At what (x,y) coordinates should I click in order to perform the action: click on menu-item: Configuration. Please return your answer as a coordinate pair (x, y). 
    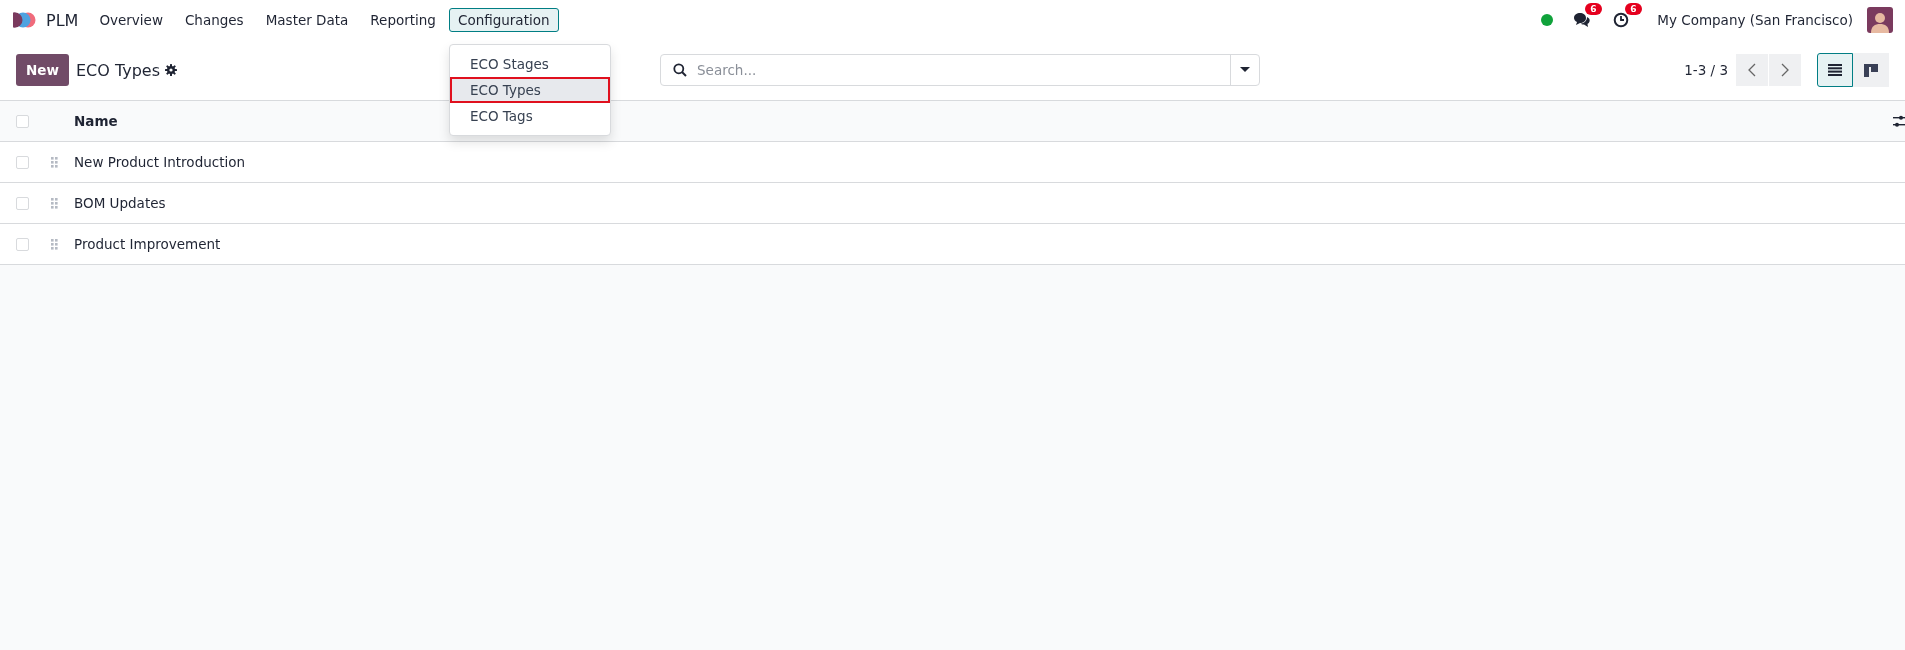
    Looking at the image, I should click on (503, 20).